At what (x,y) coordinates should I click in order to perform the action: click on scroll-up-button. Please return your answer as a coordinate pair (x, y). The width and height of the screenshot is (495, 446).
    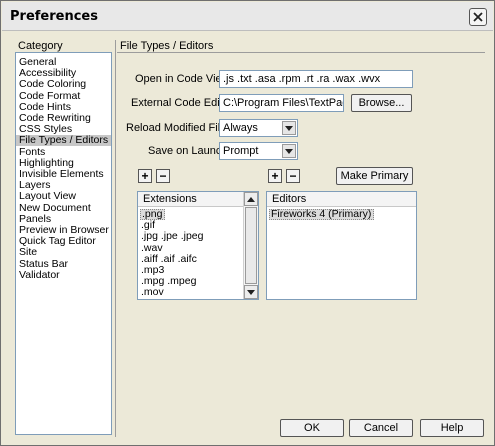
    Looking at the image, I should click on (251, 199).